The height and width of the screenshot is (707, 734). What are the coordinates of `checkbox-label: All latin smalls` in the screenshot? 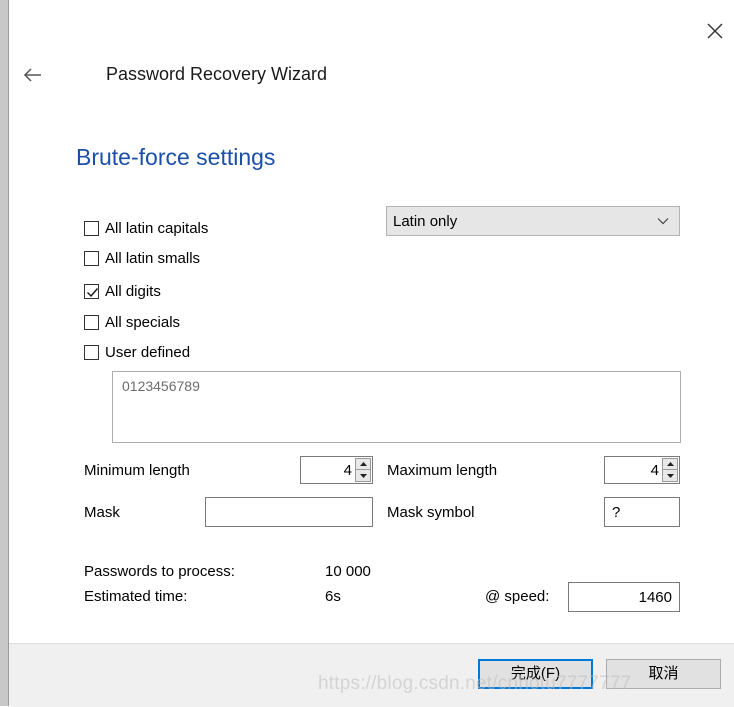 It's located at (153, 258).